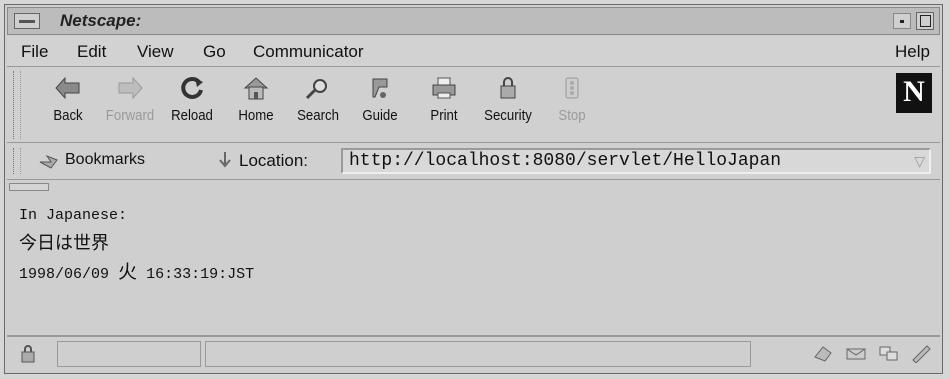 The image size is (949, 379). What do you see at coordinates (572, 105) in the screenshot?
I see `stop-button: Stop` at bounding box center [572, 105].